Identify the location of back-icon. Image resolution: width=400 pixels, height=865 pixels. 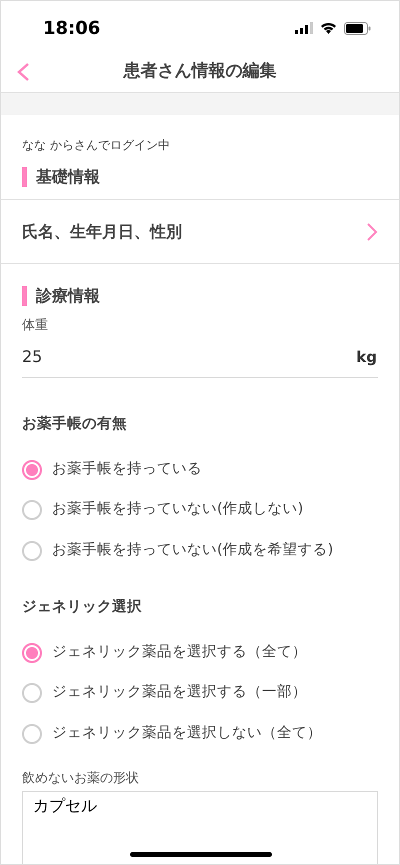
(23, 72).